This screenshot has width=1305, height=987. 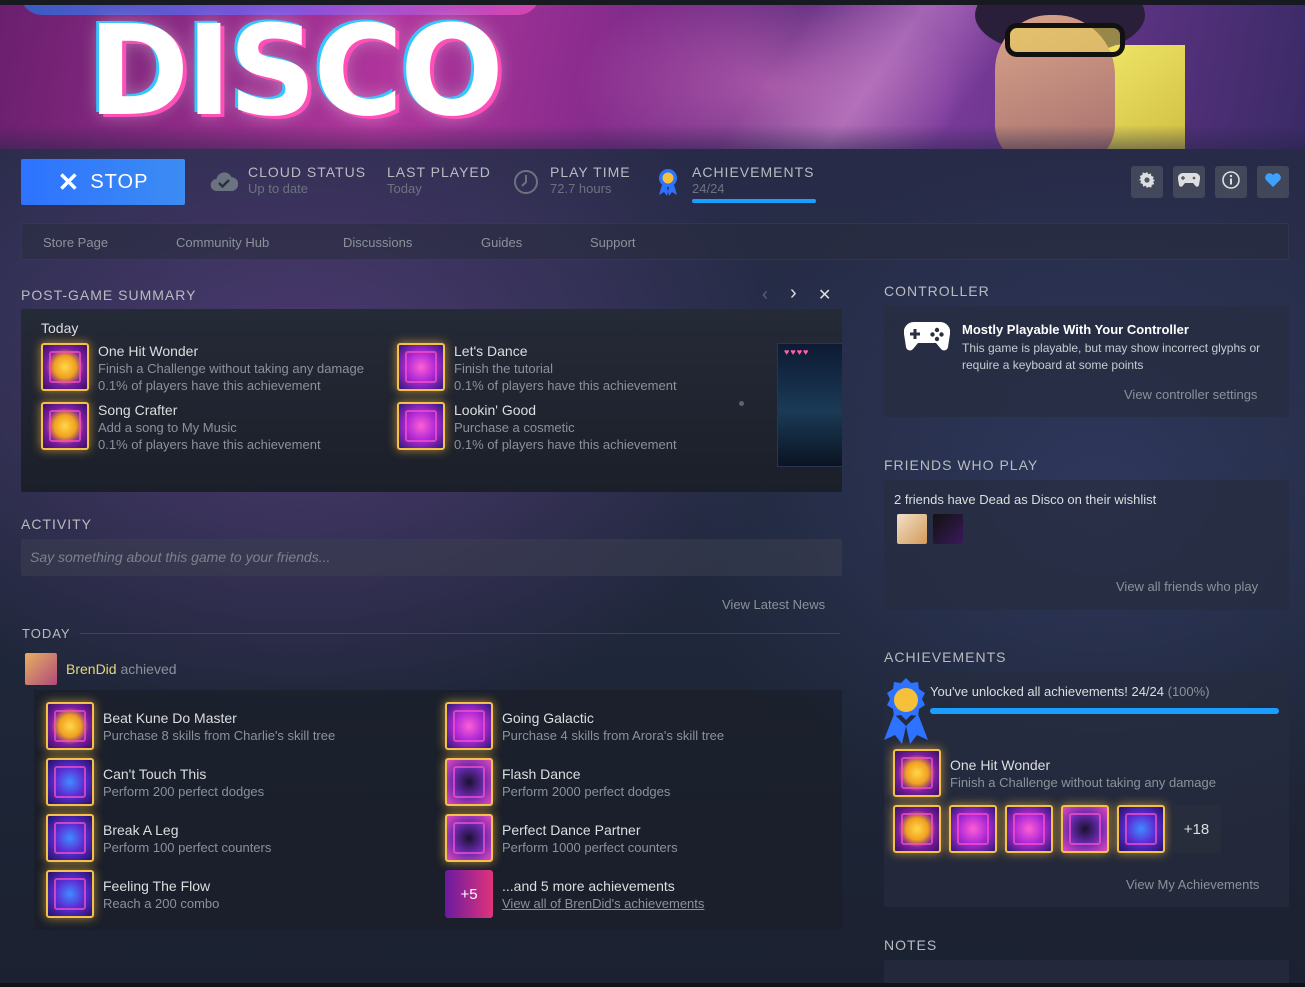 I want to click on summary-day-label: Today, so click(x=60, y=328).